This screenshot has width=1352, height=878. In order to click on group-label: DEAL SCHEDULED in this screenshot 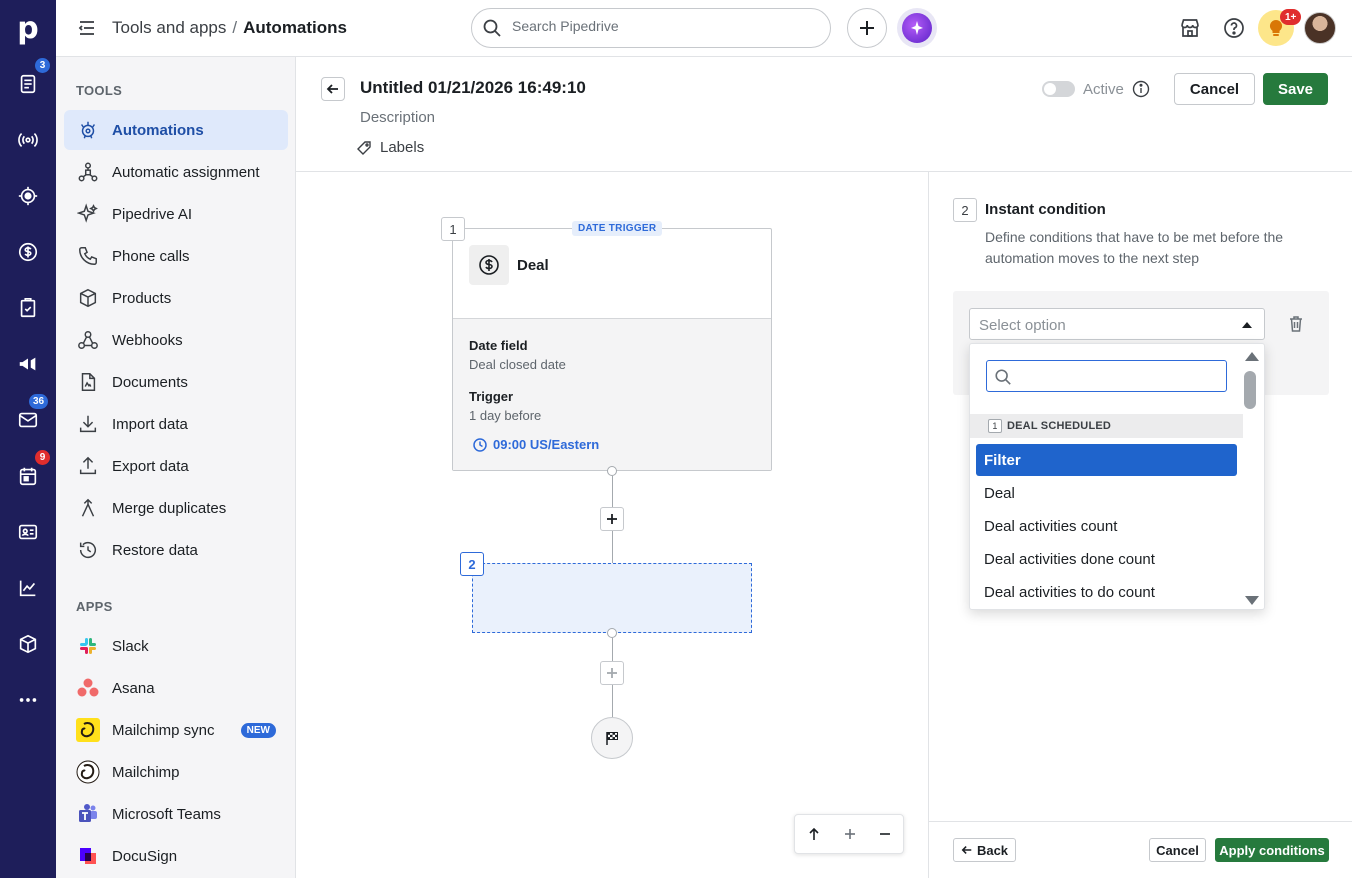, I will do `click(1059, 426)`.